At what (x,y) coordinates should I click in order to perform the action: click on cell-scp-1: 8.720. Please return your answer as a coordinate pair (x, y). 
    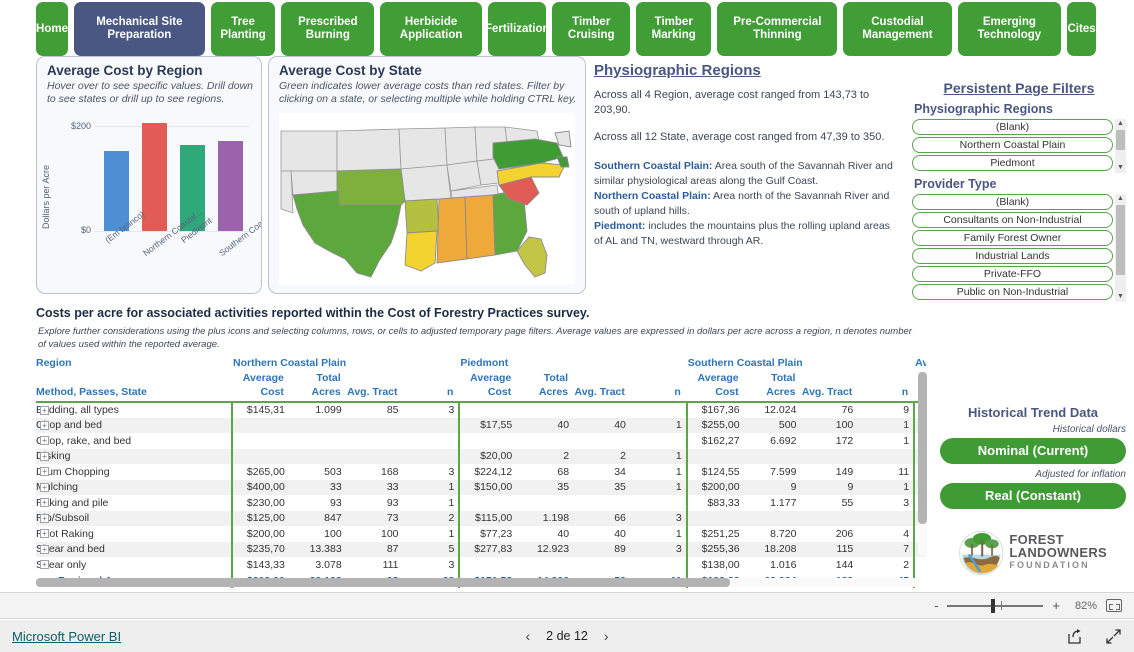
    Looking at the image, I should click on (772, 534).